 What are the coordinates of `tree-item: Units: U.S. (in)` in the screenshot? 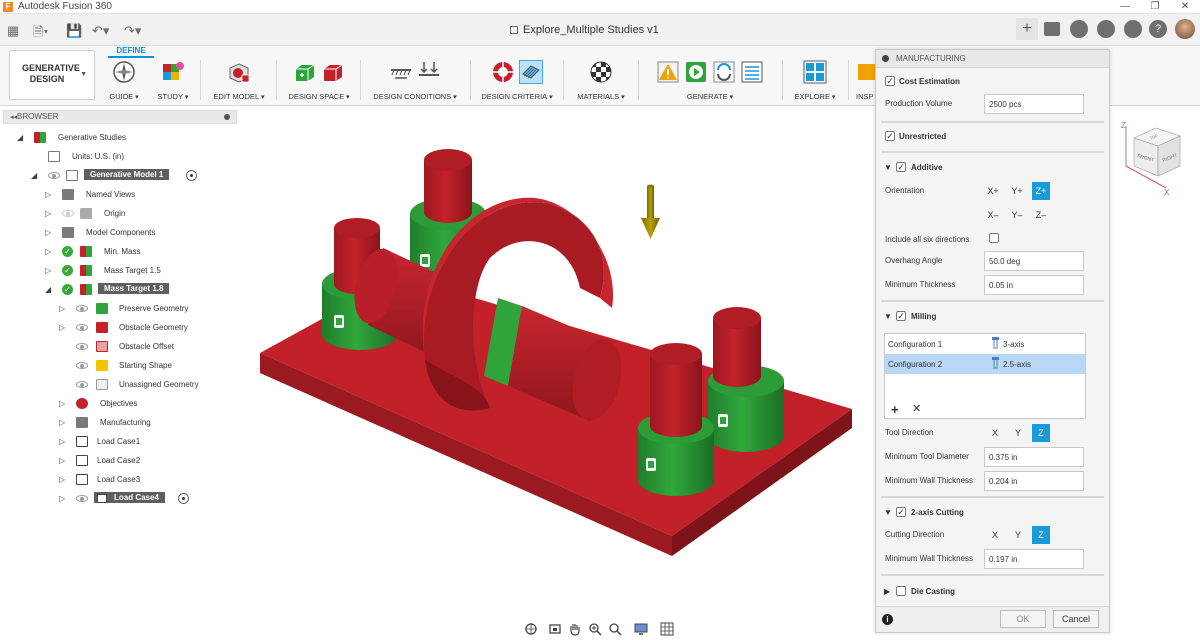 It's located at (120, 157).